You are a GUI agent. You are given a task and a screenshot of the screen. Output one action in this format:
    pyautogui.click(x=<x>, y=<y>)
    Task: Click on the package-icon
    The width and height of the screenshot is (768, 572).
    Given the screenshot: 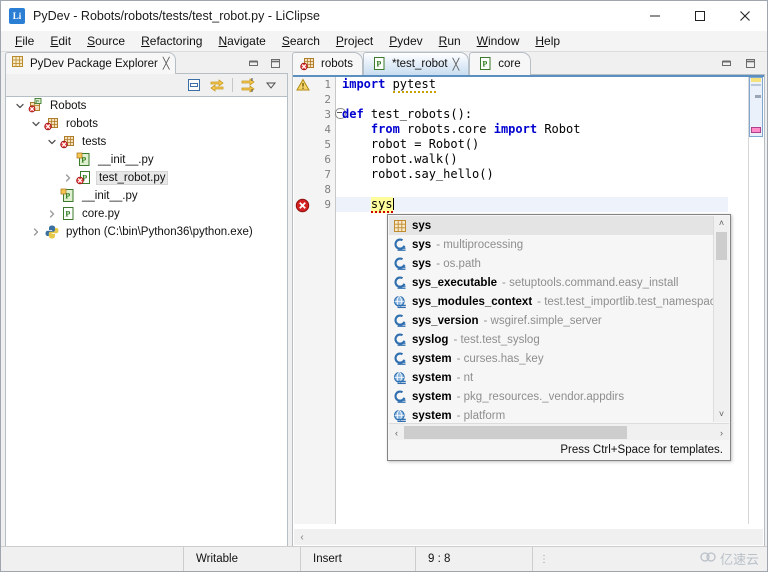 What is the action you would take?
    pyautogui.click(x=308, y=64)
    